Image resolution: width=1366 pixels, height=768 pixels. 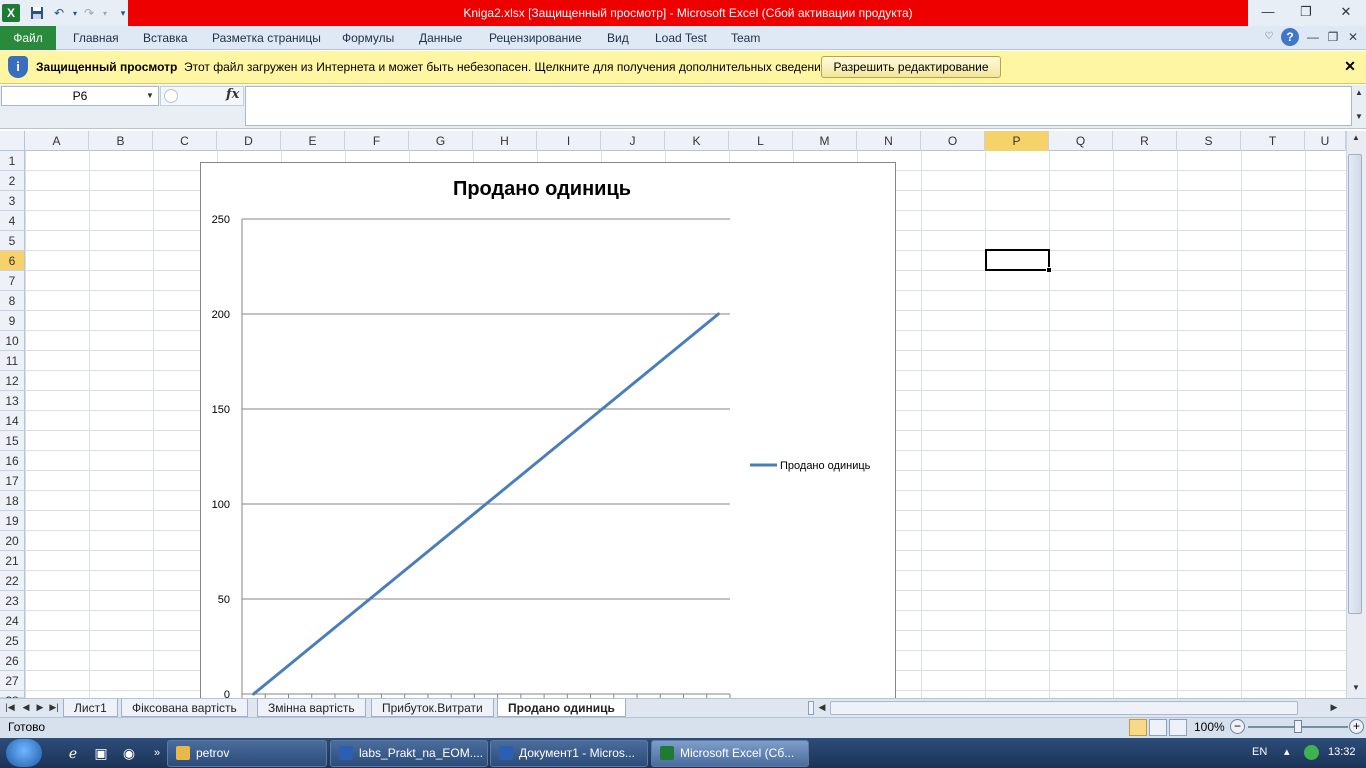 I want to click on row-header-4: 4, so click(x=12, y=221).